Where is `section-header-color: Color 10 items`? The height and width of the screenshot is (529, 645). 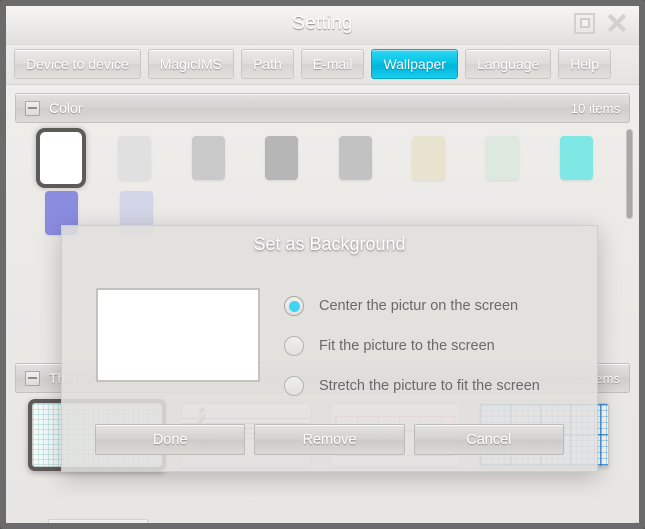
section-header-color: Color 10 items is located at coordinates (322, 108).